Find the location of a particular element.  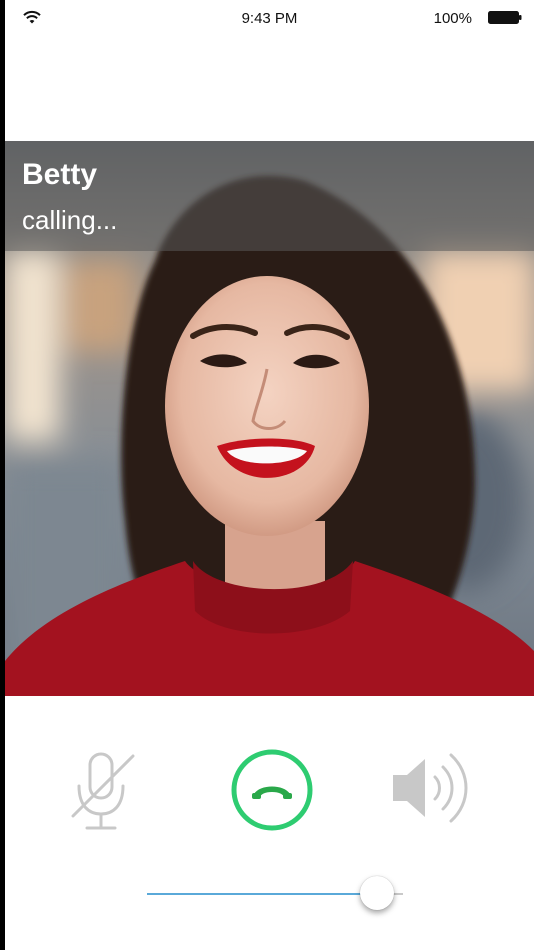

microphone-muted-icon is located at coordinates (103, 791).